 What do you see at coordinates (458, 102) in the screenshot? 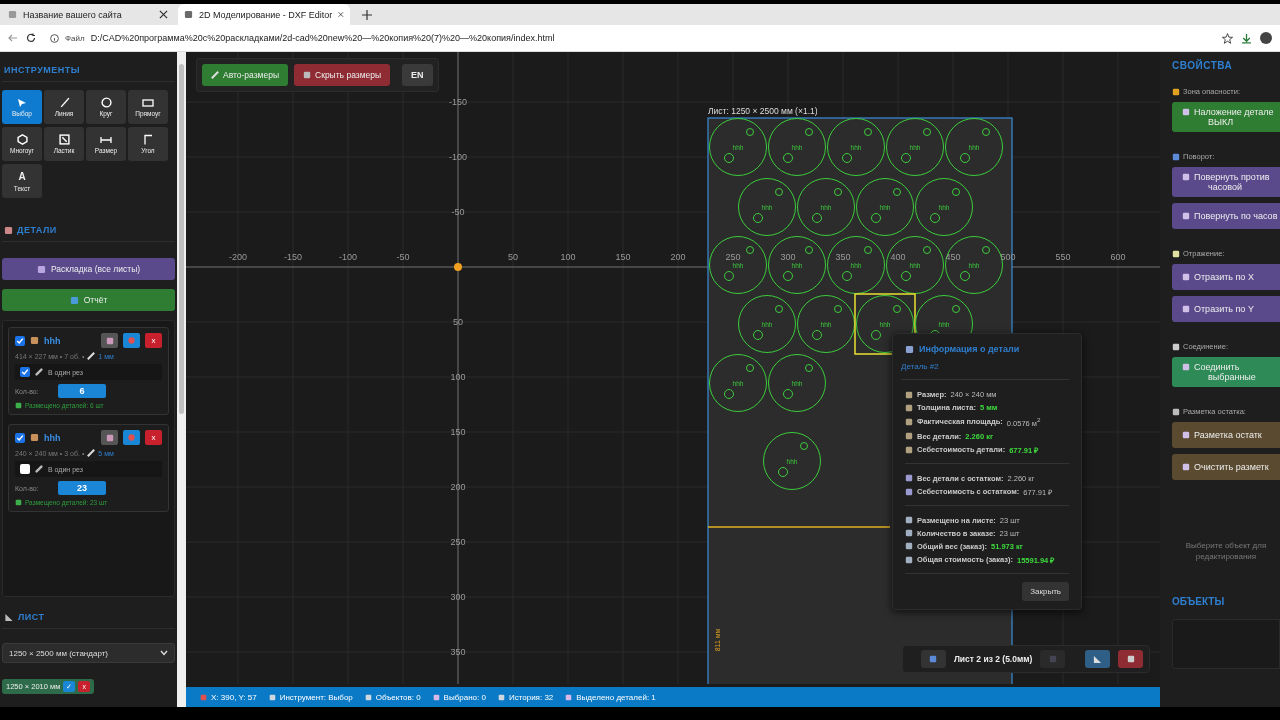
I see `axis-label: -150` at bounding box center [458, 102].